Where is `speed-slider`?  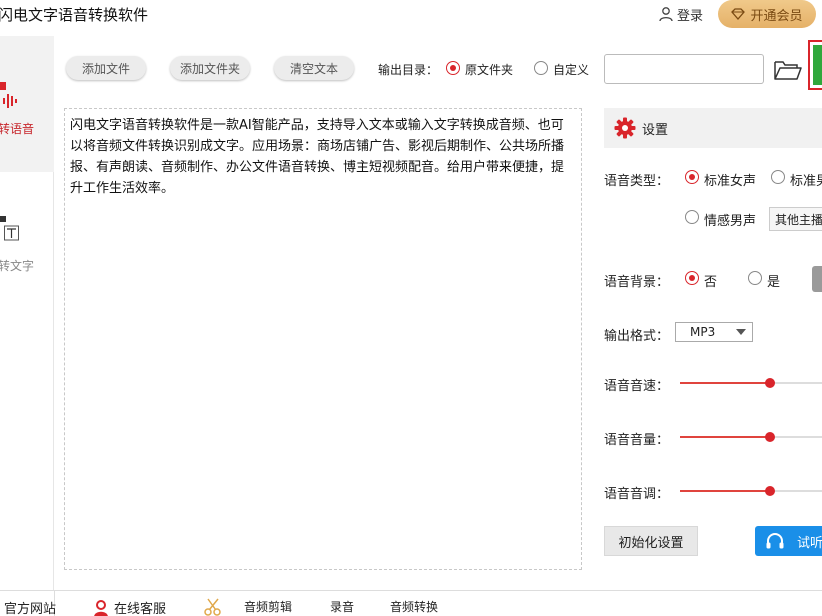
speed-slider is located at coordinates (751, 383).